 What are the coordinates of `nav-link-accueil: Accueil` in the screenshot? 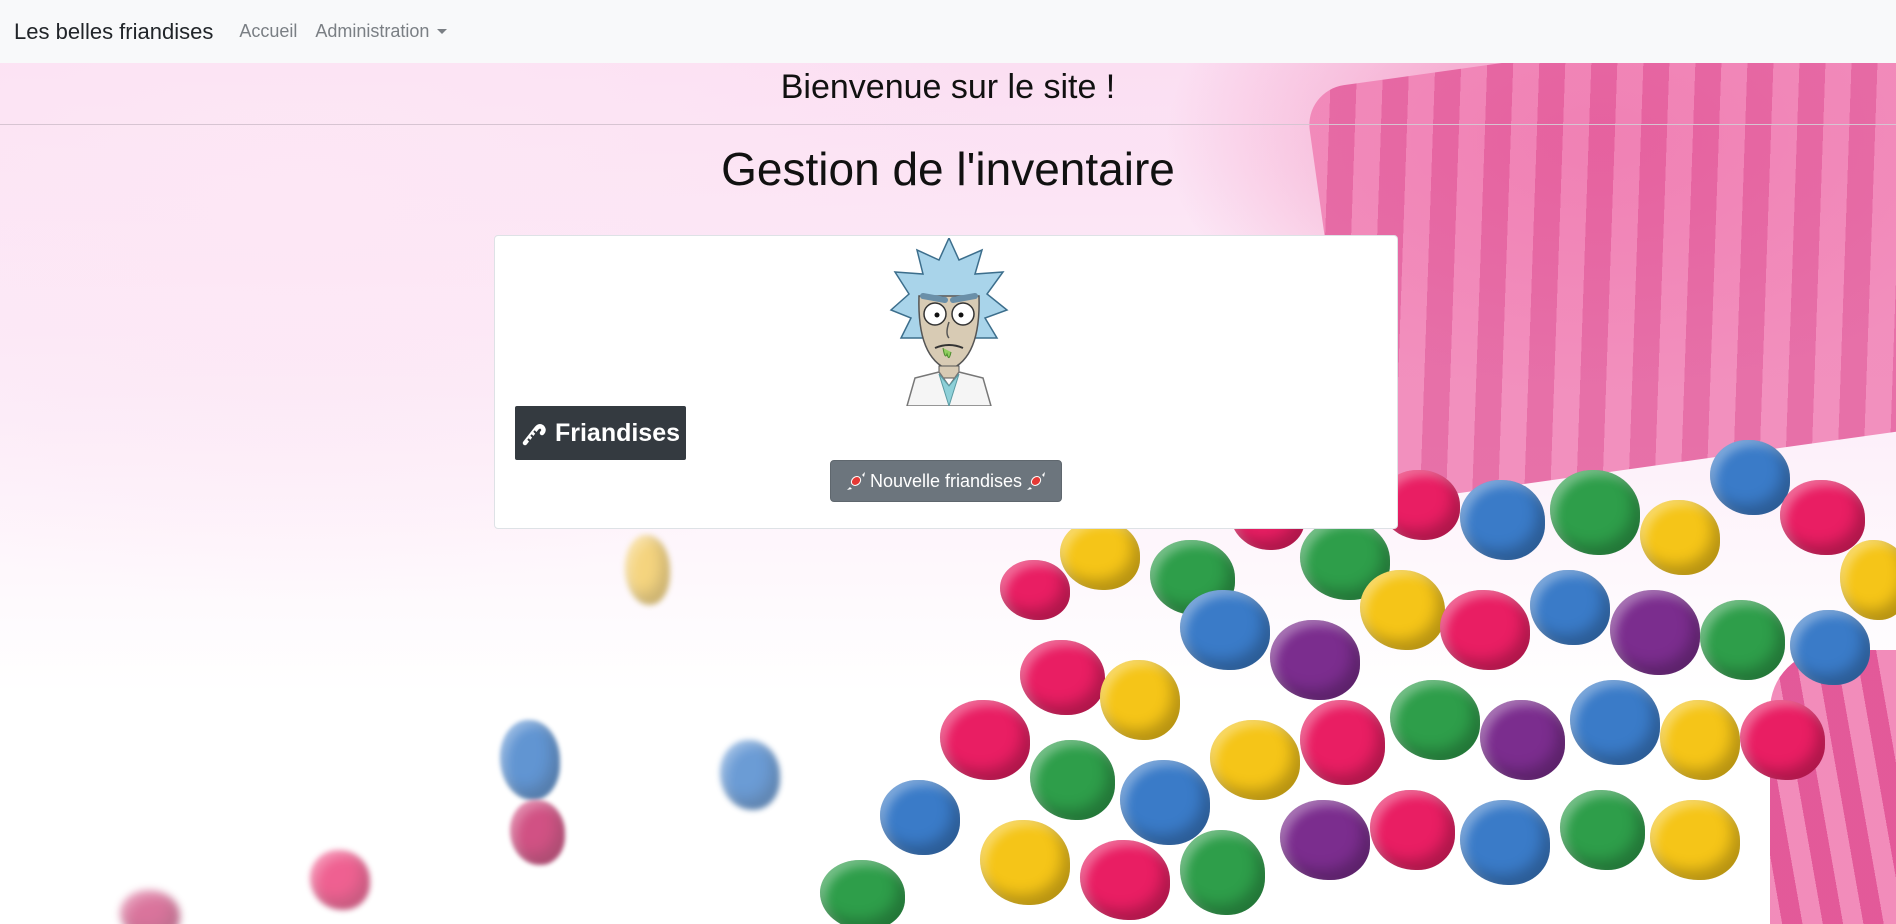 It's located at (268, 31).